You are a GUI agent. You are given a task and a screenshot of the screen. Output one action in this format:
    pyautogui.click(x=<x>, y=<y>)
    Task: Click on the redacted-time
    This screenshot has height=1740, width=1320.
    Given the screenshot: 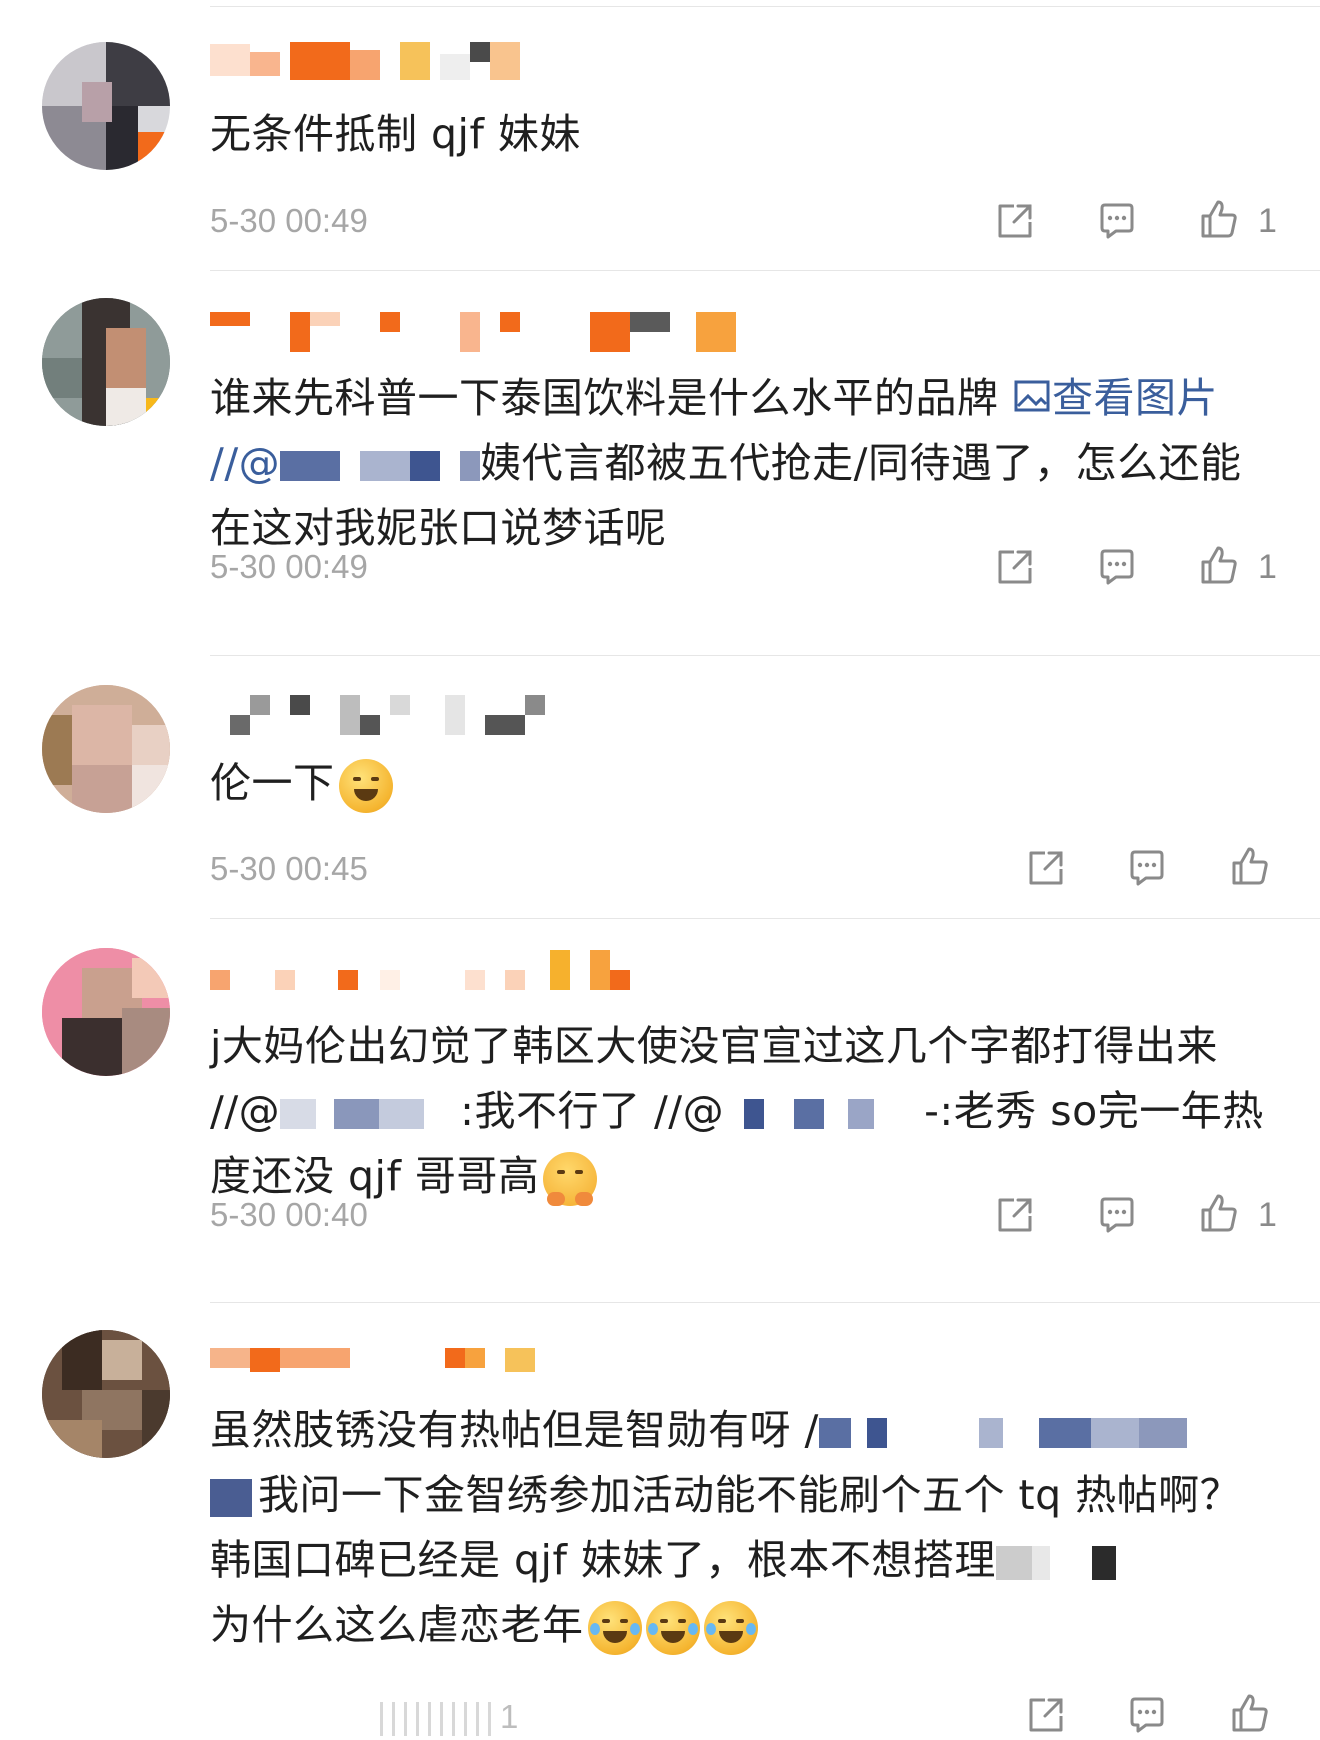 What is the action you would take?
    pyautogui.click(x=440, y=1719)
    